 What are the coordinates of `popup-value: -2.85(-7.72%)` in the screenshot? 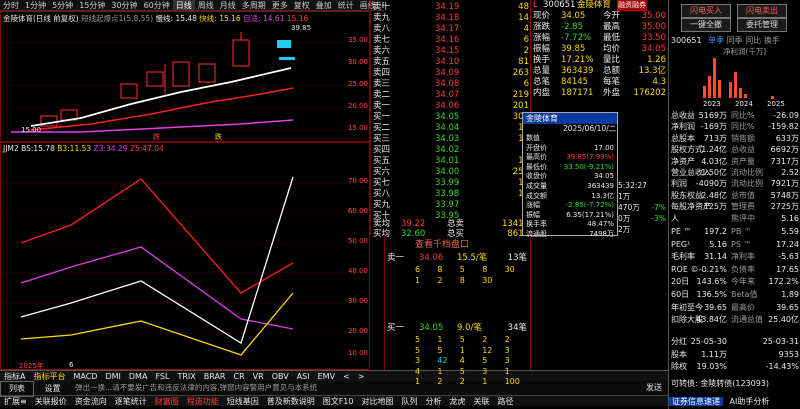 It's located at (589, 205).